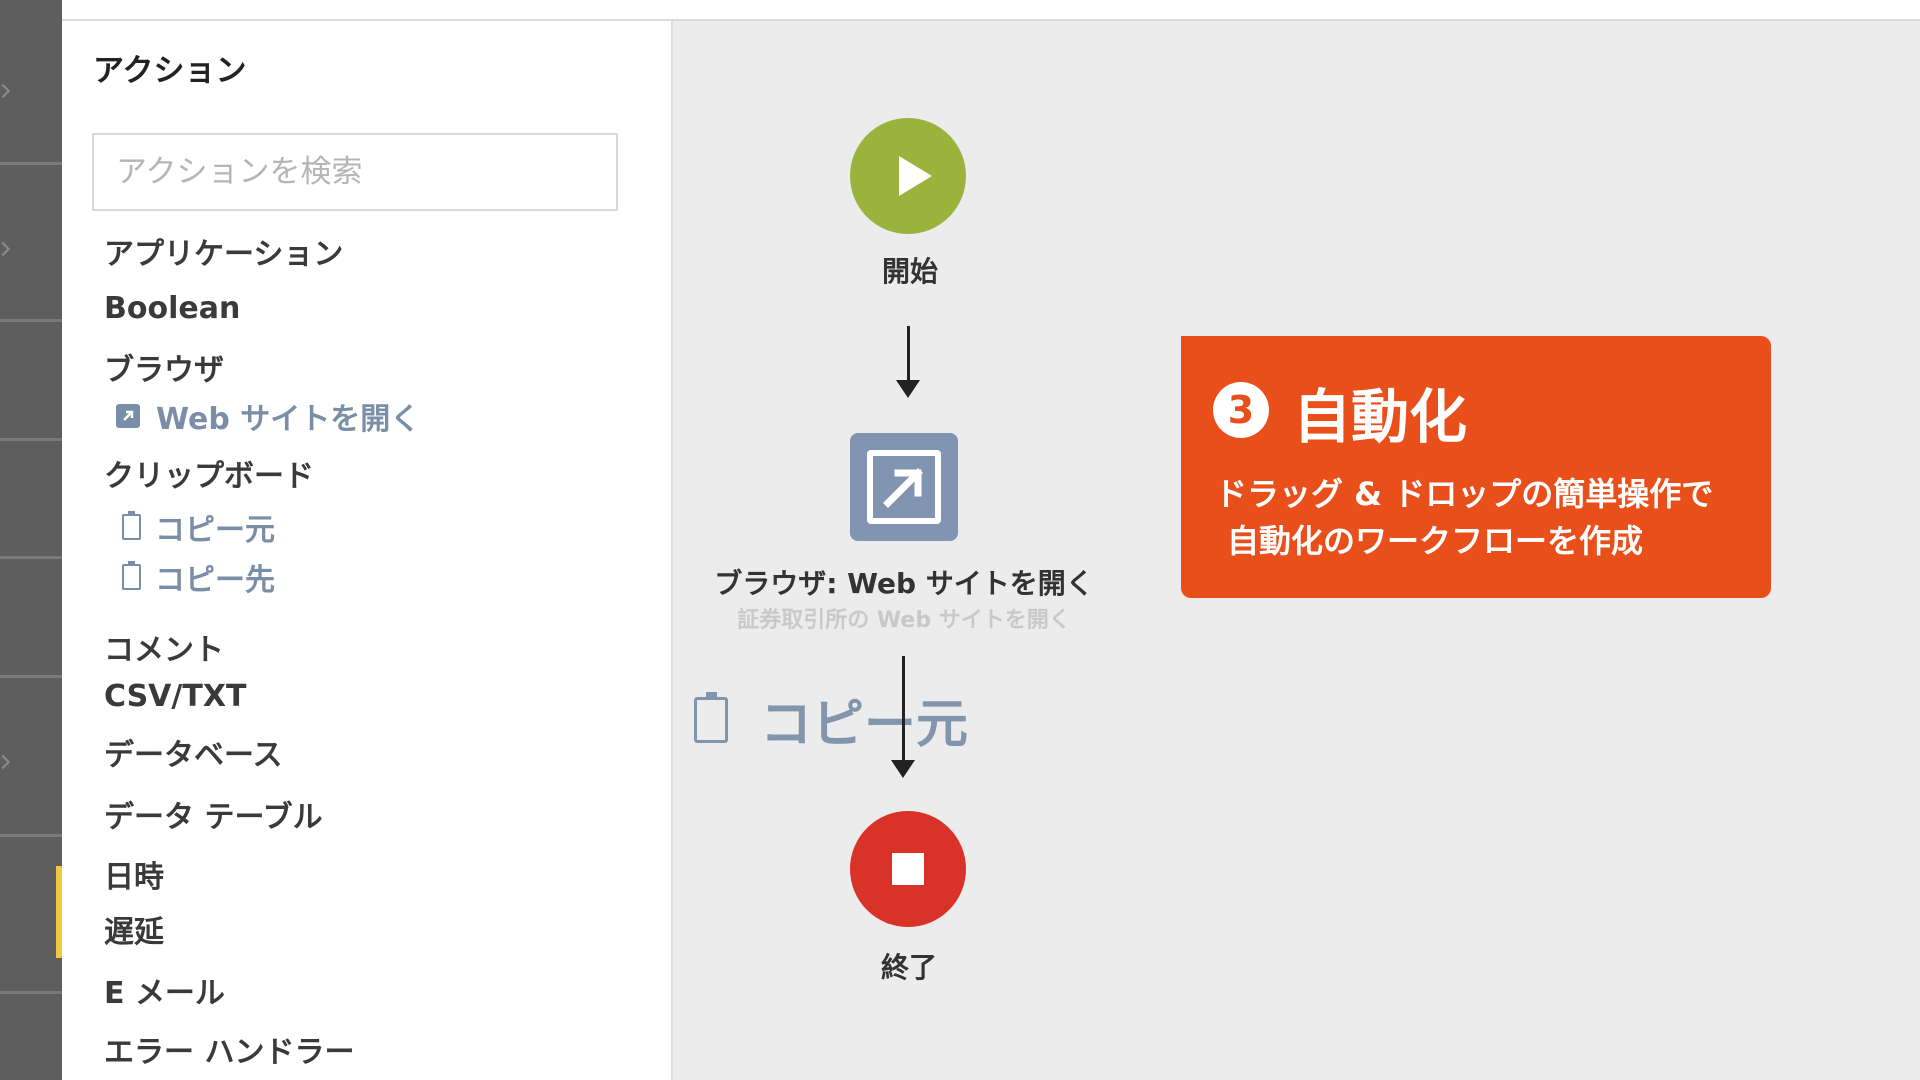  I want to click on action-copy-to-label: コピー先, so click(215, 580).